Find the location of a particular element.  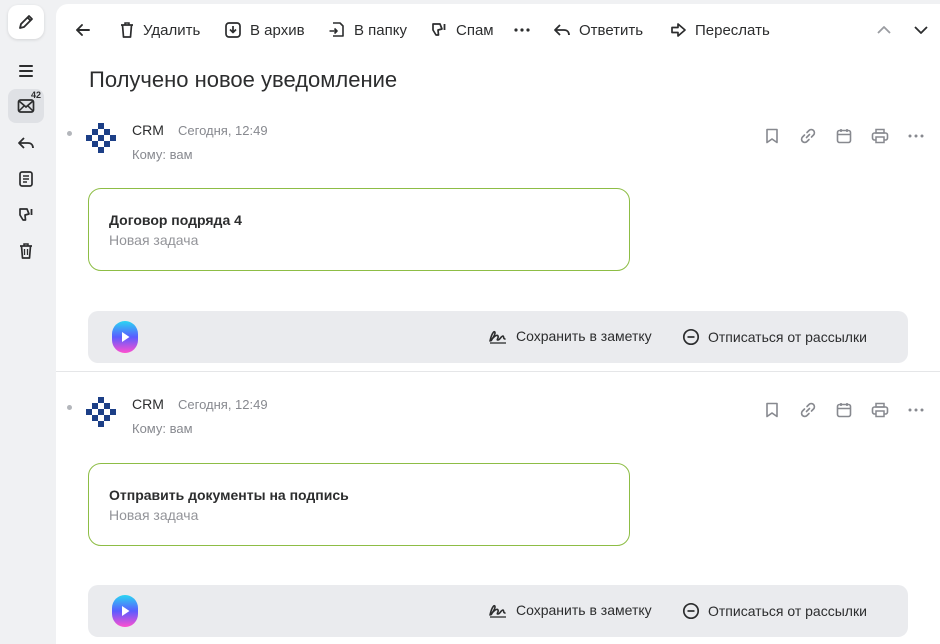

message-subject: Получено новое уведомление is located at coordinates (243, 79).